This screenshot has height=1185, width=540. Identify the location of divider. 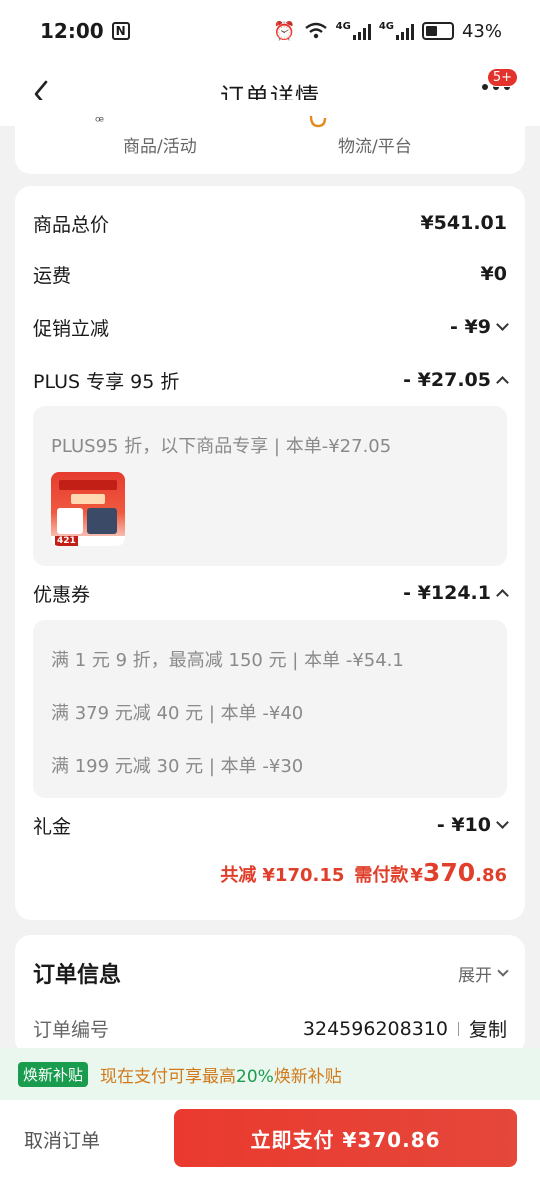
(458, 1028).